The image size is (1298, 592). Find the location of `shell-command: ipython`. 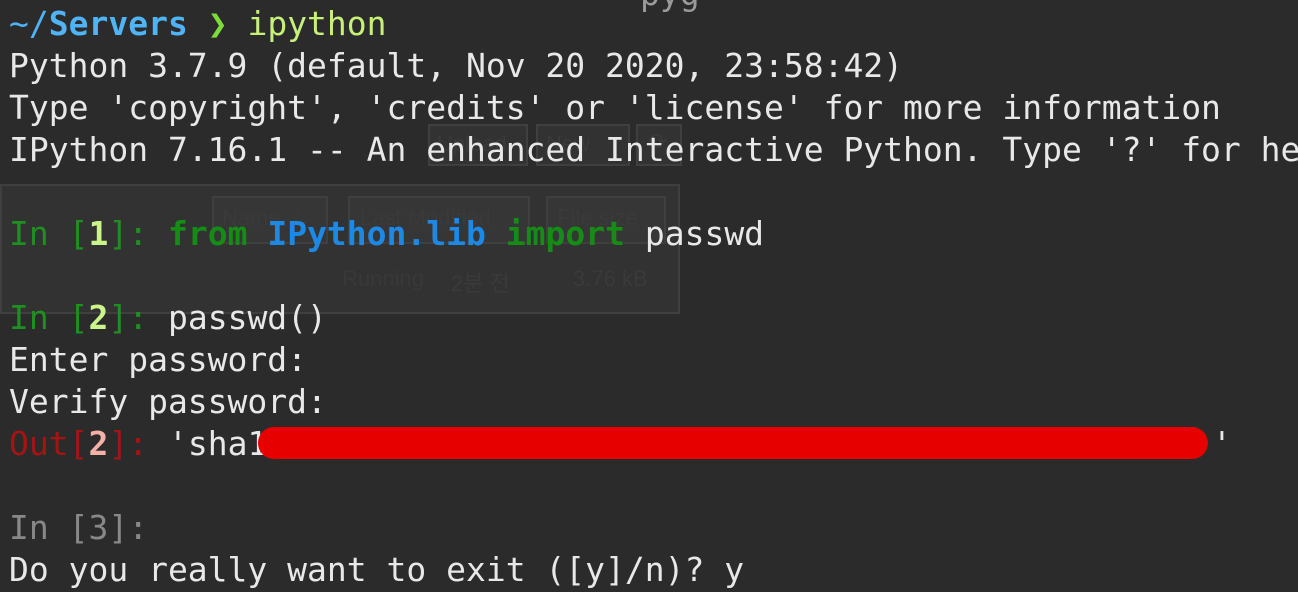

shell-command: ipython is located at coordinates (317, 23).